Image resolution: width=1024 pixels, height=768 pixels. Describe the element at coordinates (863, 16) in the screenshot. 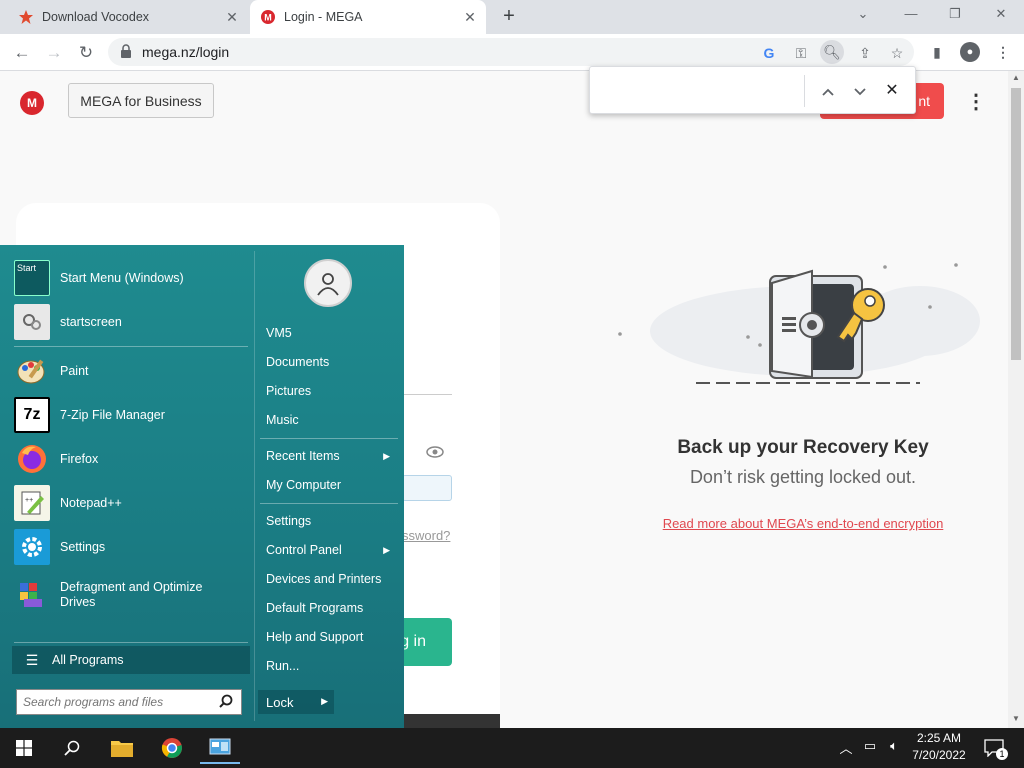

I see `tab-search-icon: ⌄` at that location.